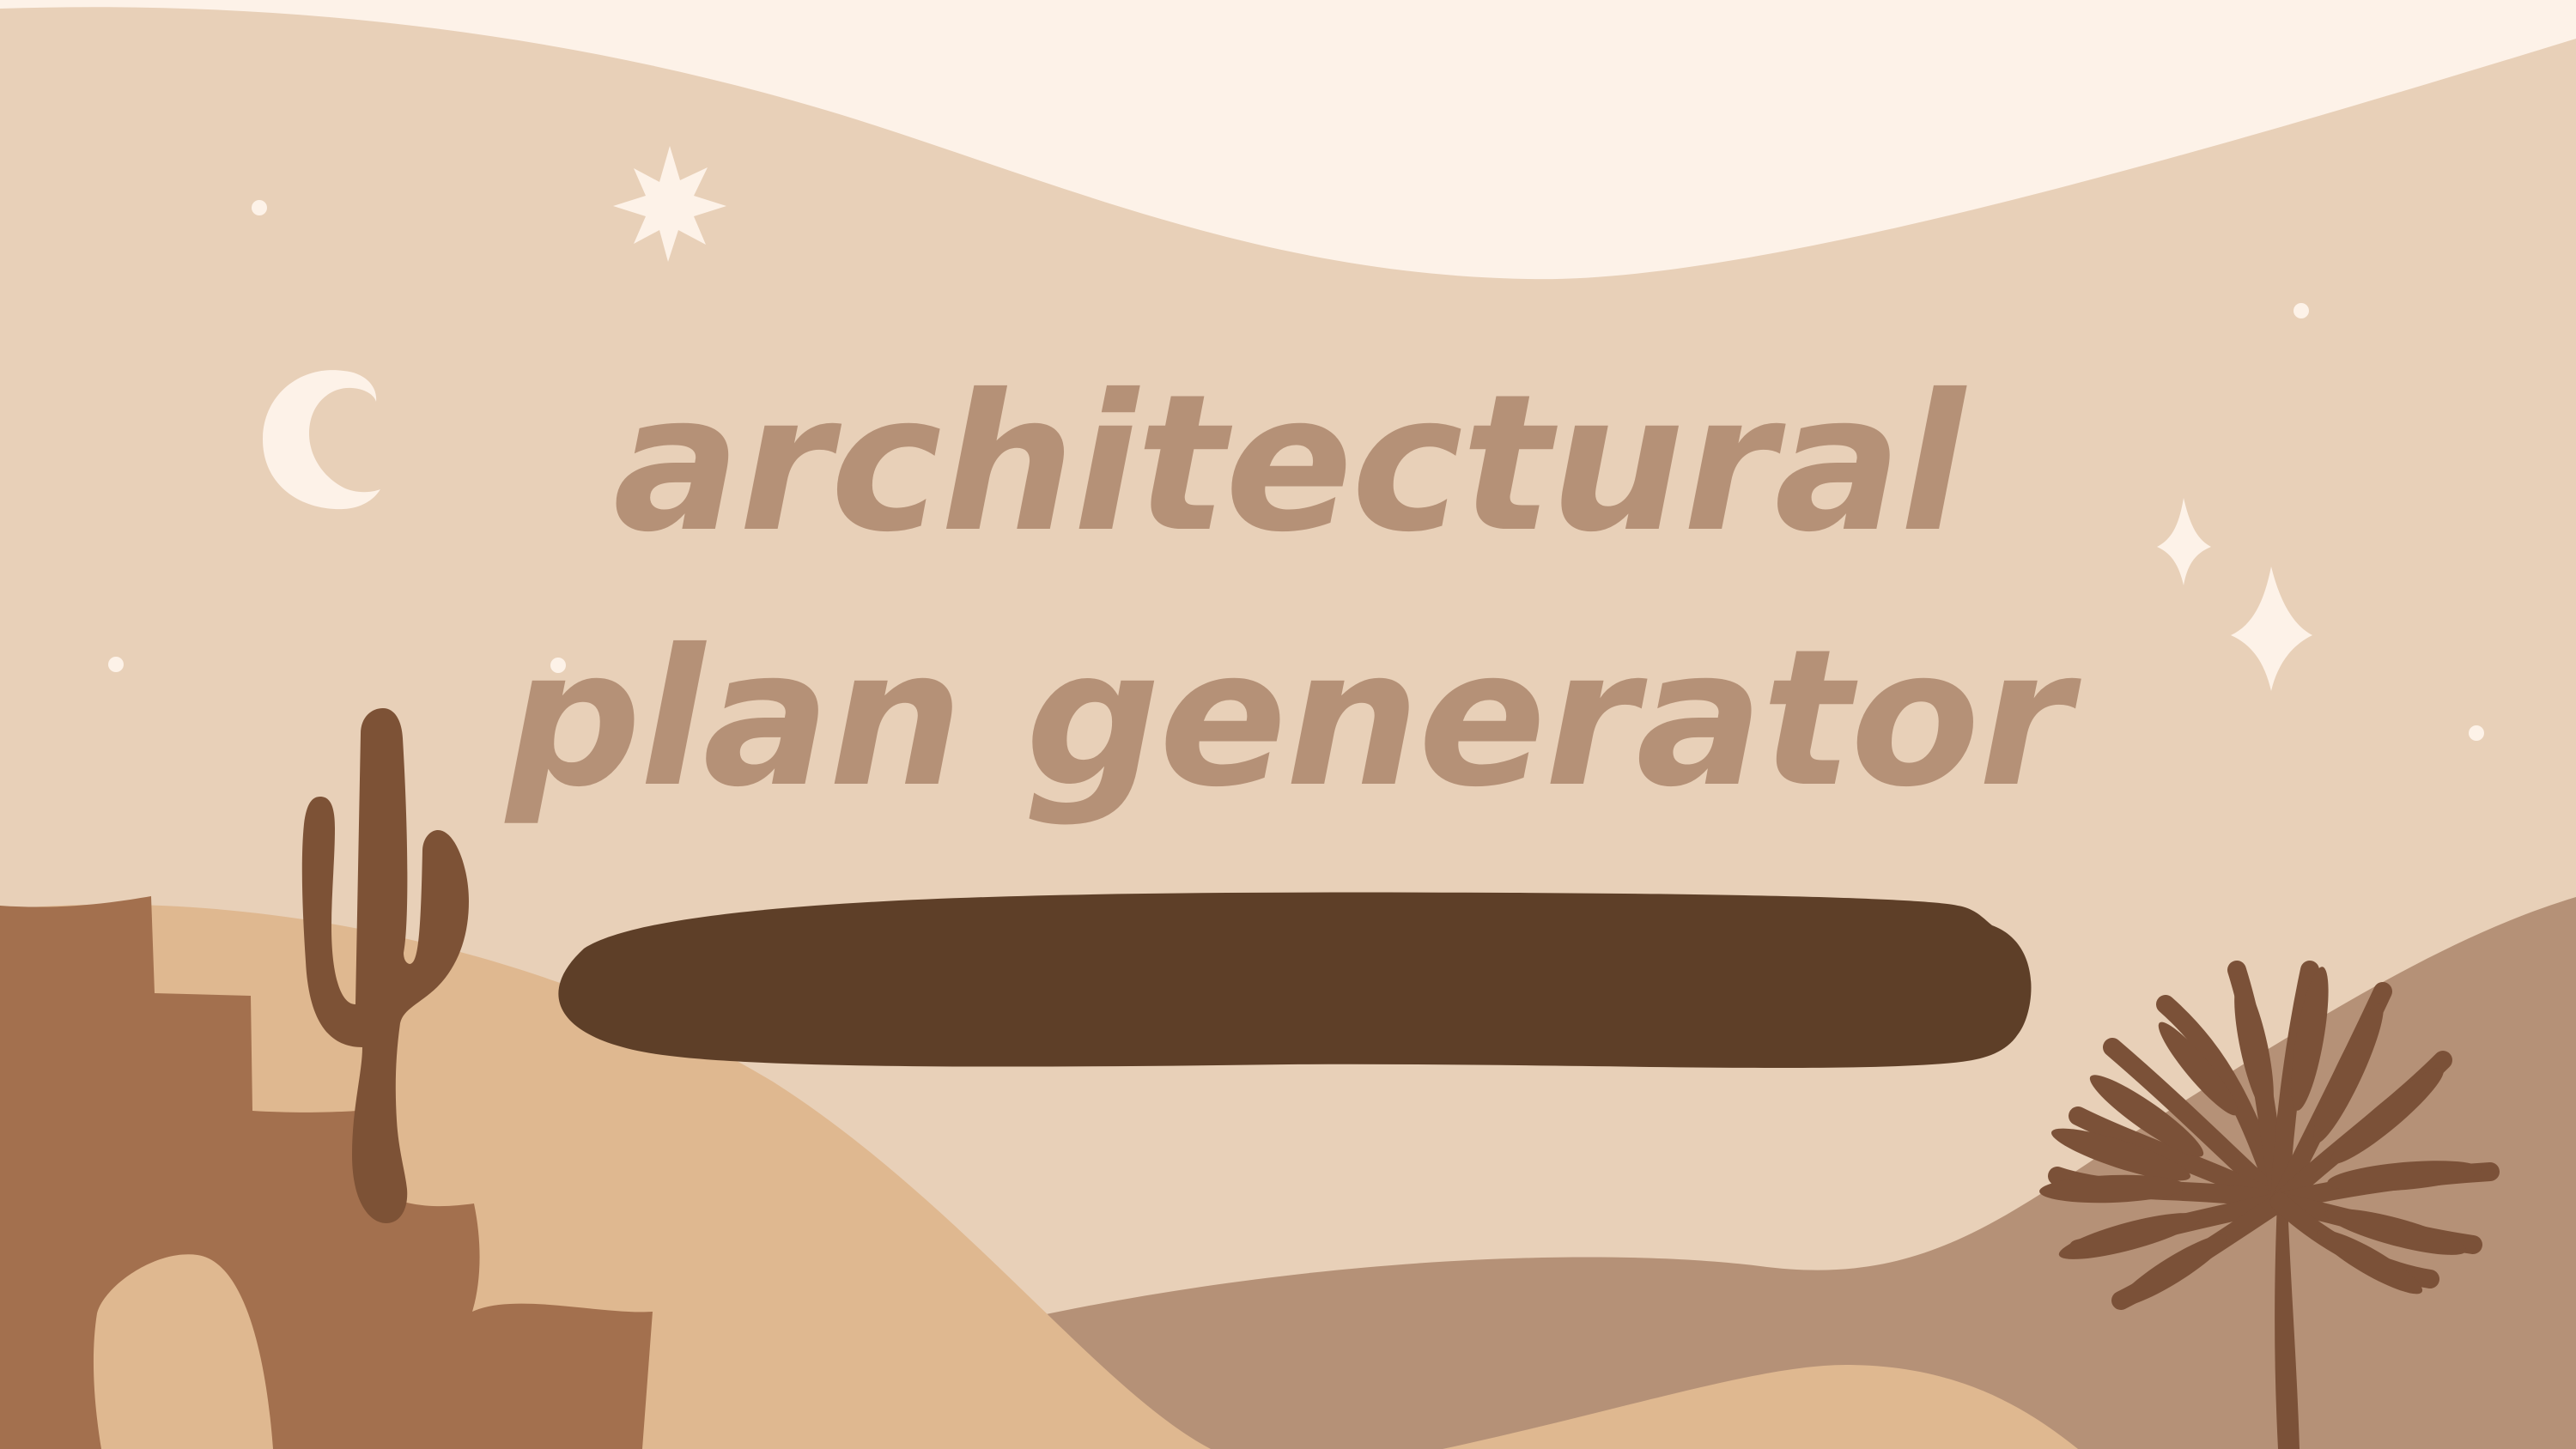 Image resolution: width=2576 pixels, height=1449 pixels. What do you see at coordinates (1289, 718) in the screenshot?
I see `title-line-2: plan generator` at bounding box center [1289, 718].